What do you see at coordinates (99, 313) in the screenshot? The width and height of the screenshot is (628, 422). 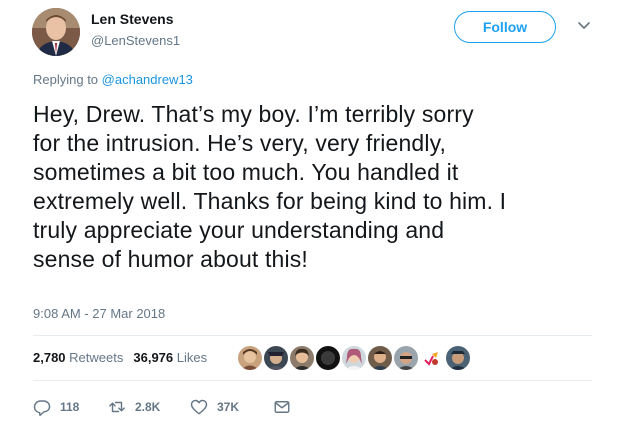 I see `tweet-timestamp: 9:08 AM - 27 Mar 2018` at bounding box center [99, 313].